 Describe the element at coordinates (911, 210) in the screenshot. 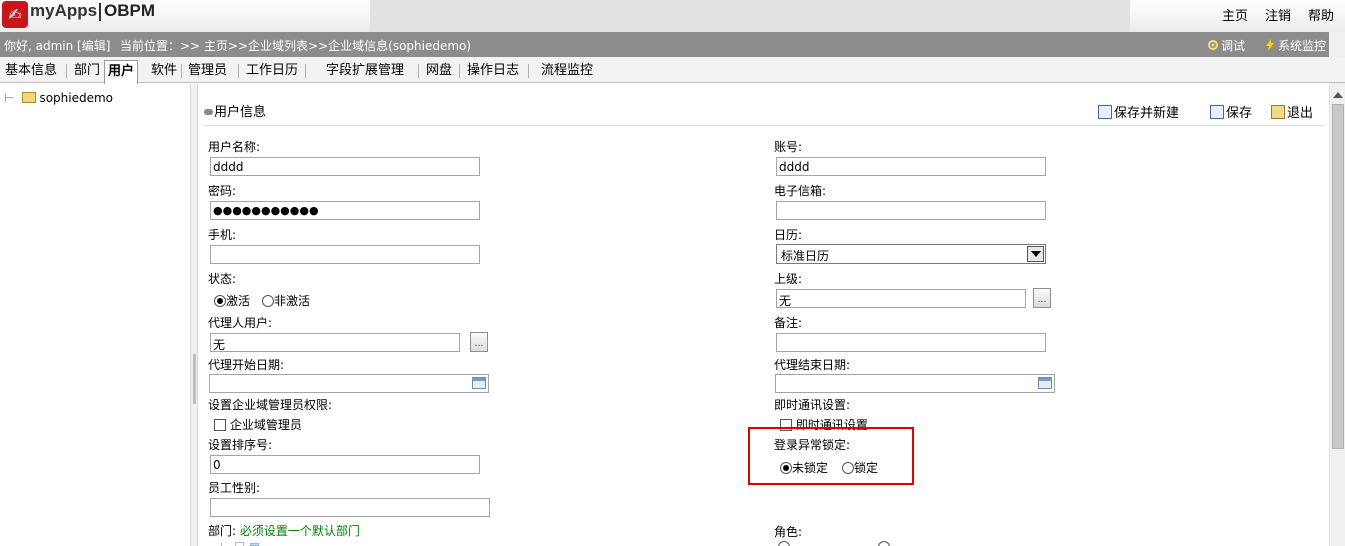

I see `email-input` at that location.